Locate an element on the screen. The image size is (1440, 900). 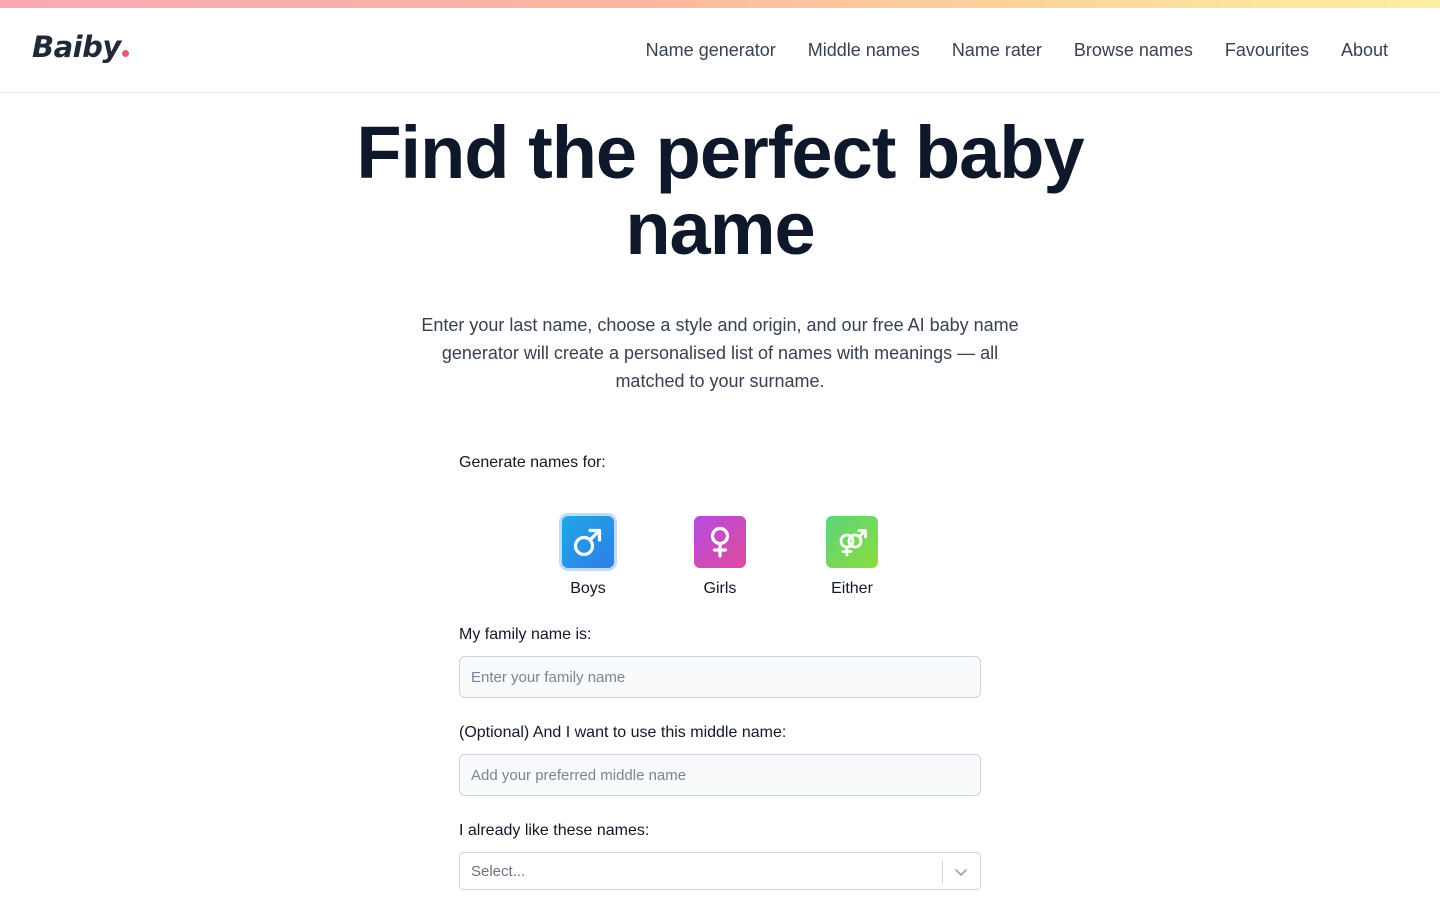
gender-option-either: Either is located at coordinates (852, 556).